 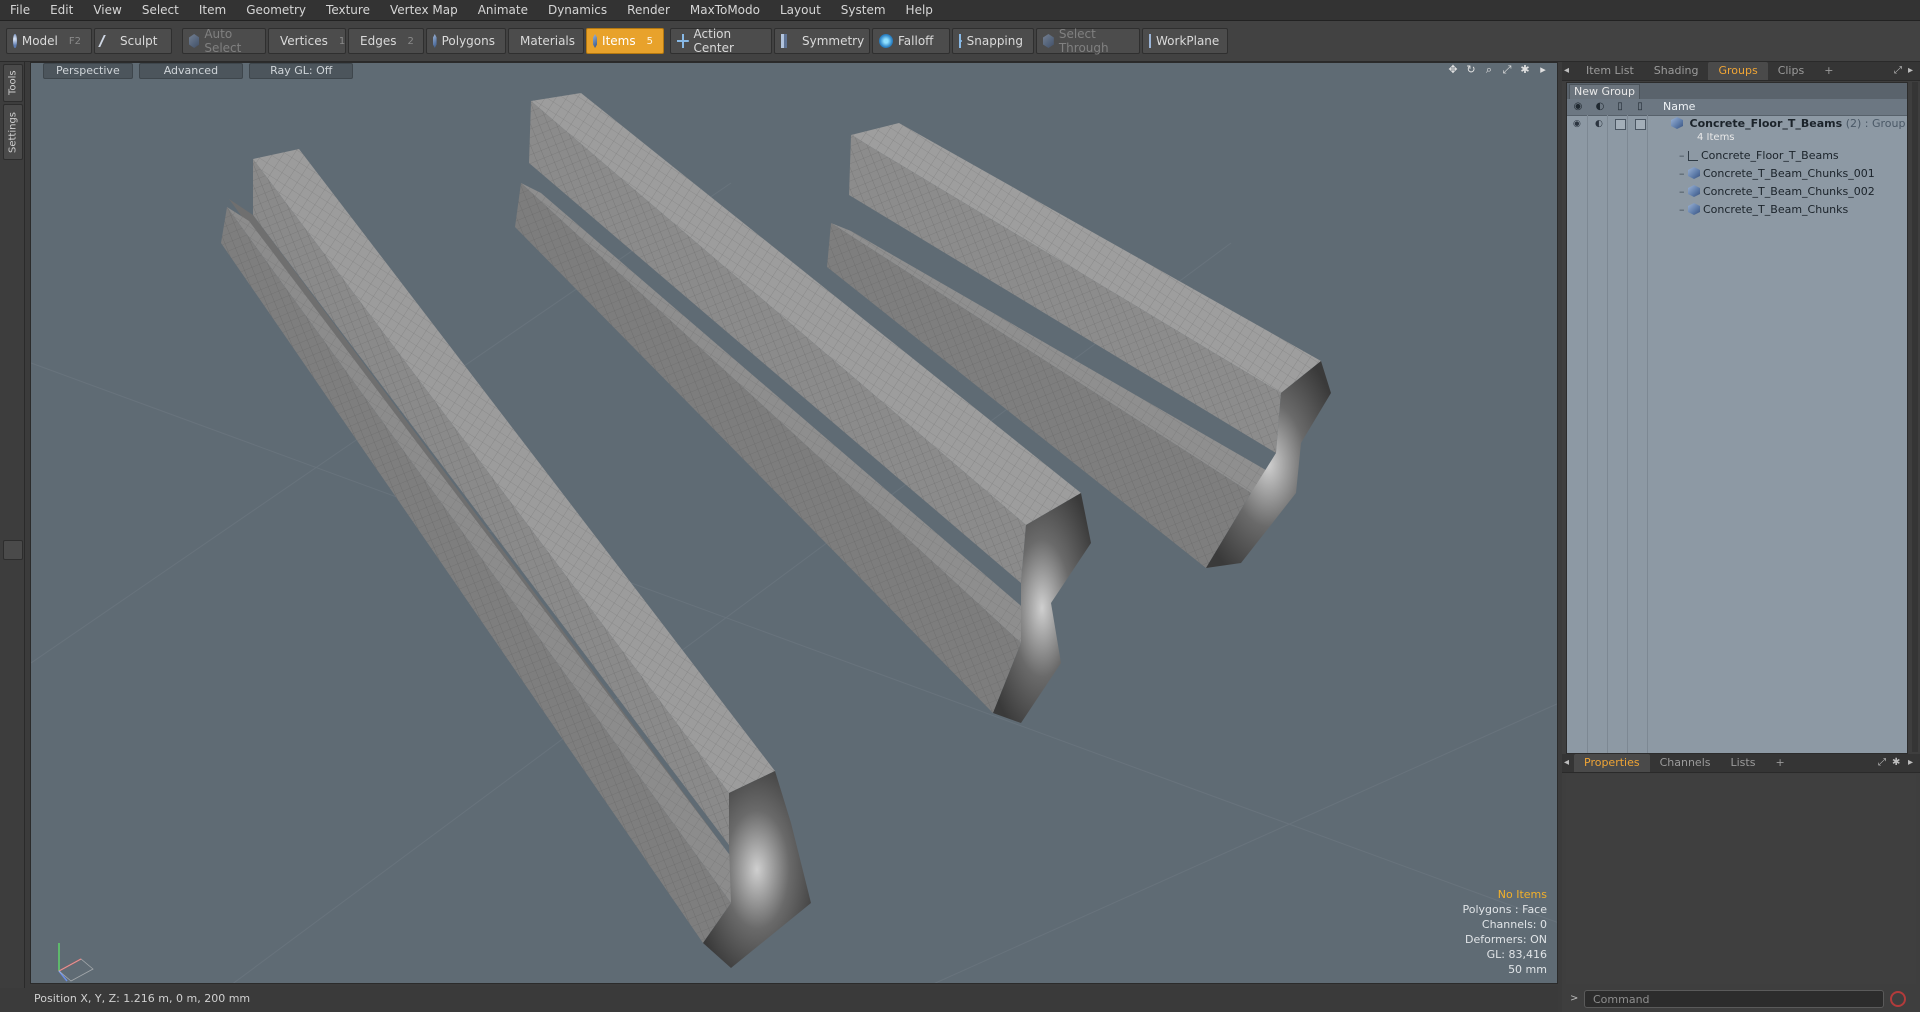 I want to click on channels-info: Channels: 0, so click(x=1514, y=924).